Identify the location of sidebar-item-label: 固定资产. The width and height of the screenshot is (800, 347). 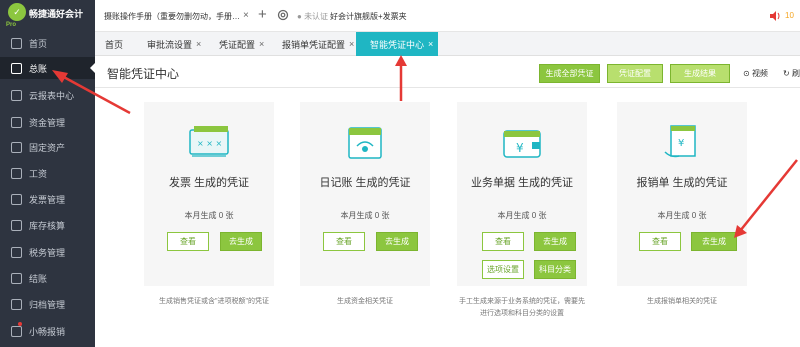
(47, 147).